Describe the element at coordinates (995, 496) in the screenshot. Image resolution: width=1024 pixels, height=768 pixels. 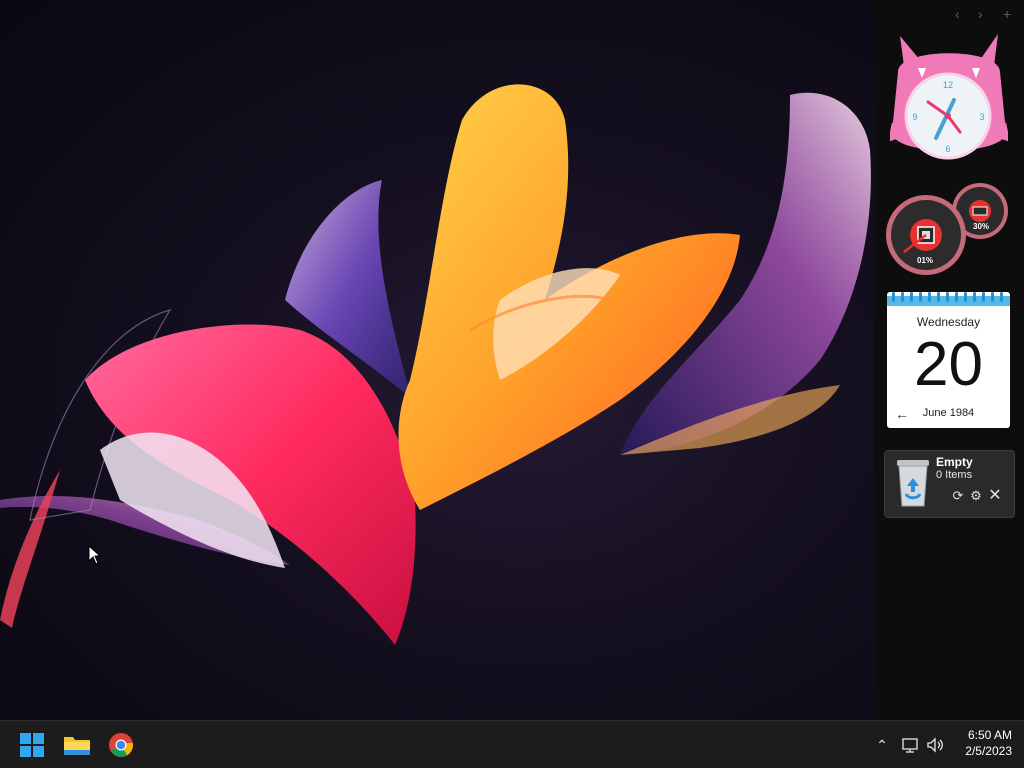
I see `close-icon: ✕` at that location.